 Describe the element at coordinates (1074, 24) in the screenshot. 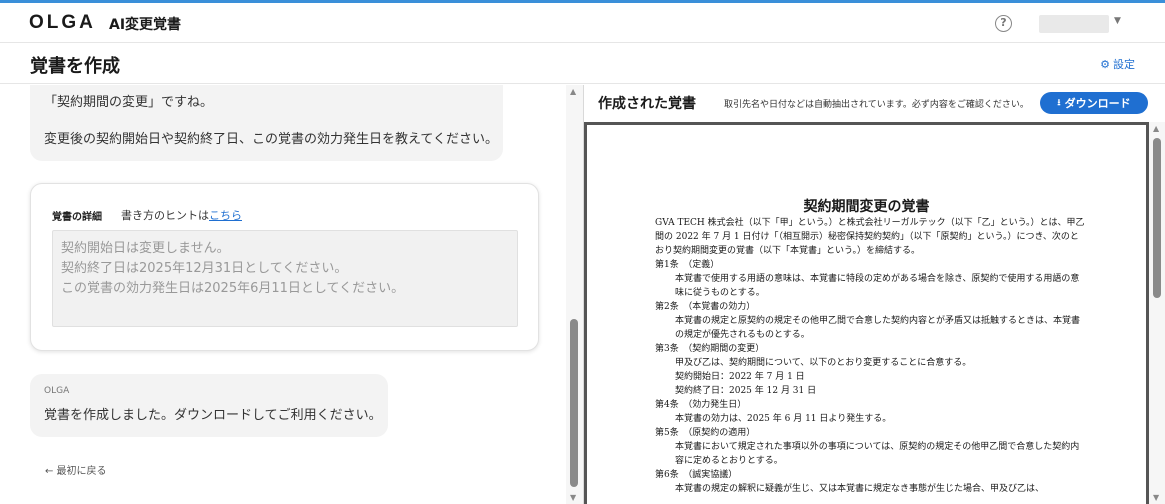

I see `user-menu` at that location.